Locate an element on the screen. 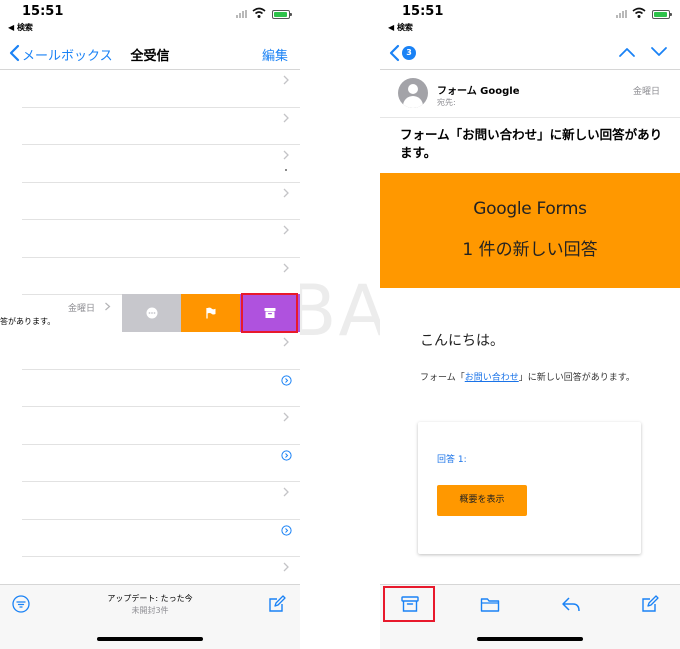  message-body: フォーム「お問い合わせ」に新しい回答があります。 is located at coordinates (532, 378).